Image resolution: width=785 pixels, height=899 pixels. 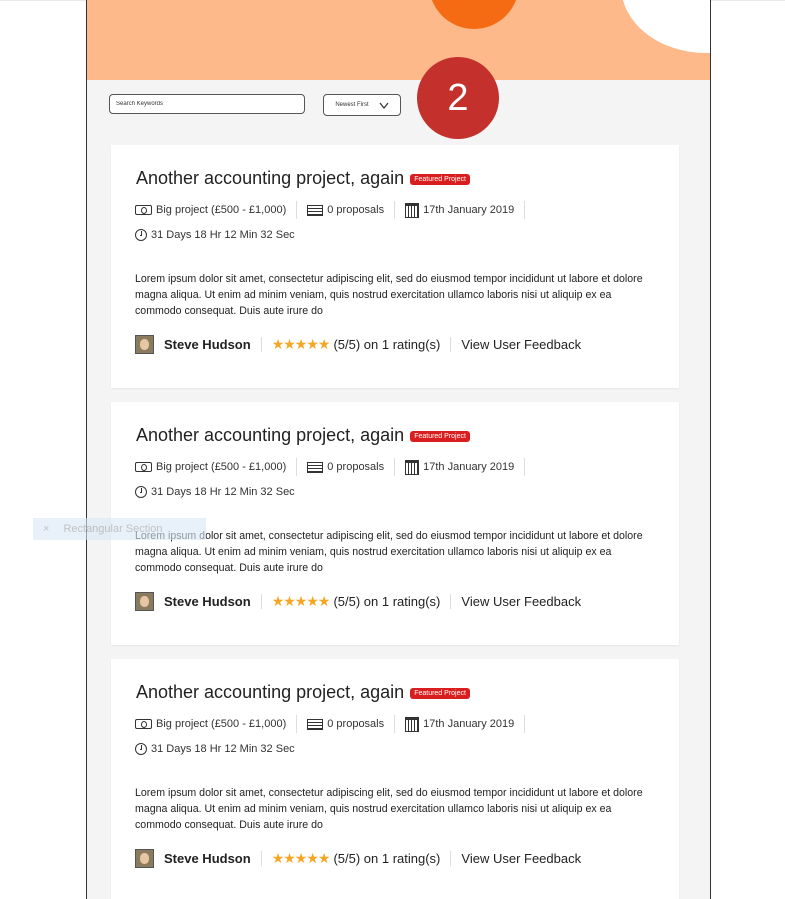 What do you see at coordinates (113, 529) in the screenshot?
I see `ghost-label: Rectangular Section` at bounding box center [113, 529].